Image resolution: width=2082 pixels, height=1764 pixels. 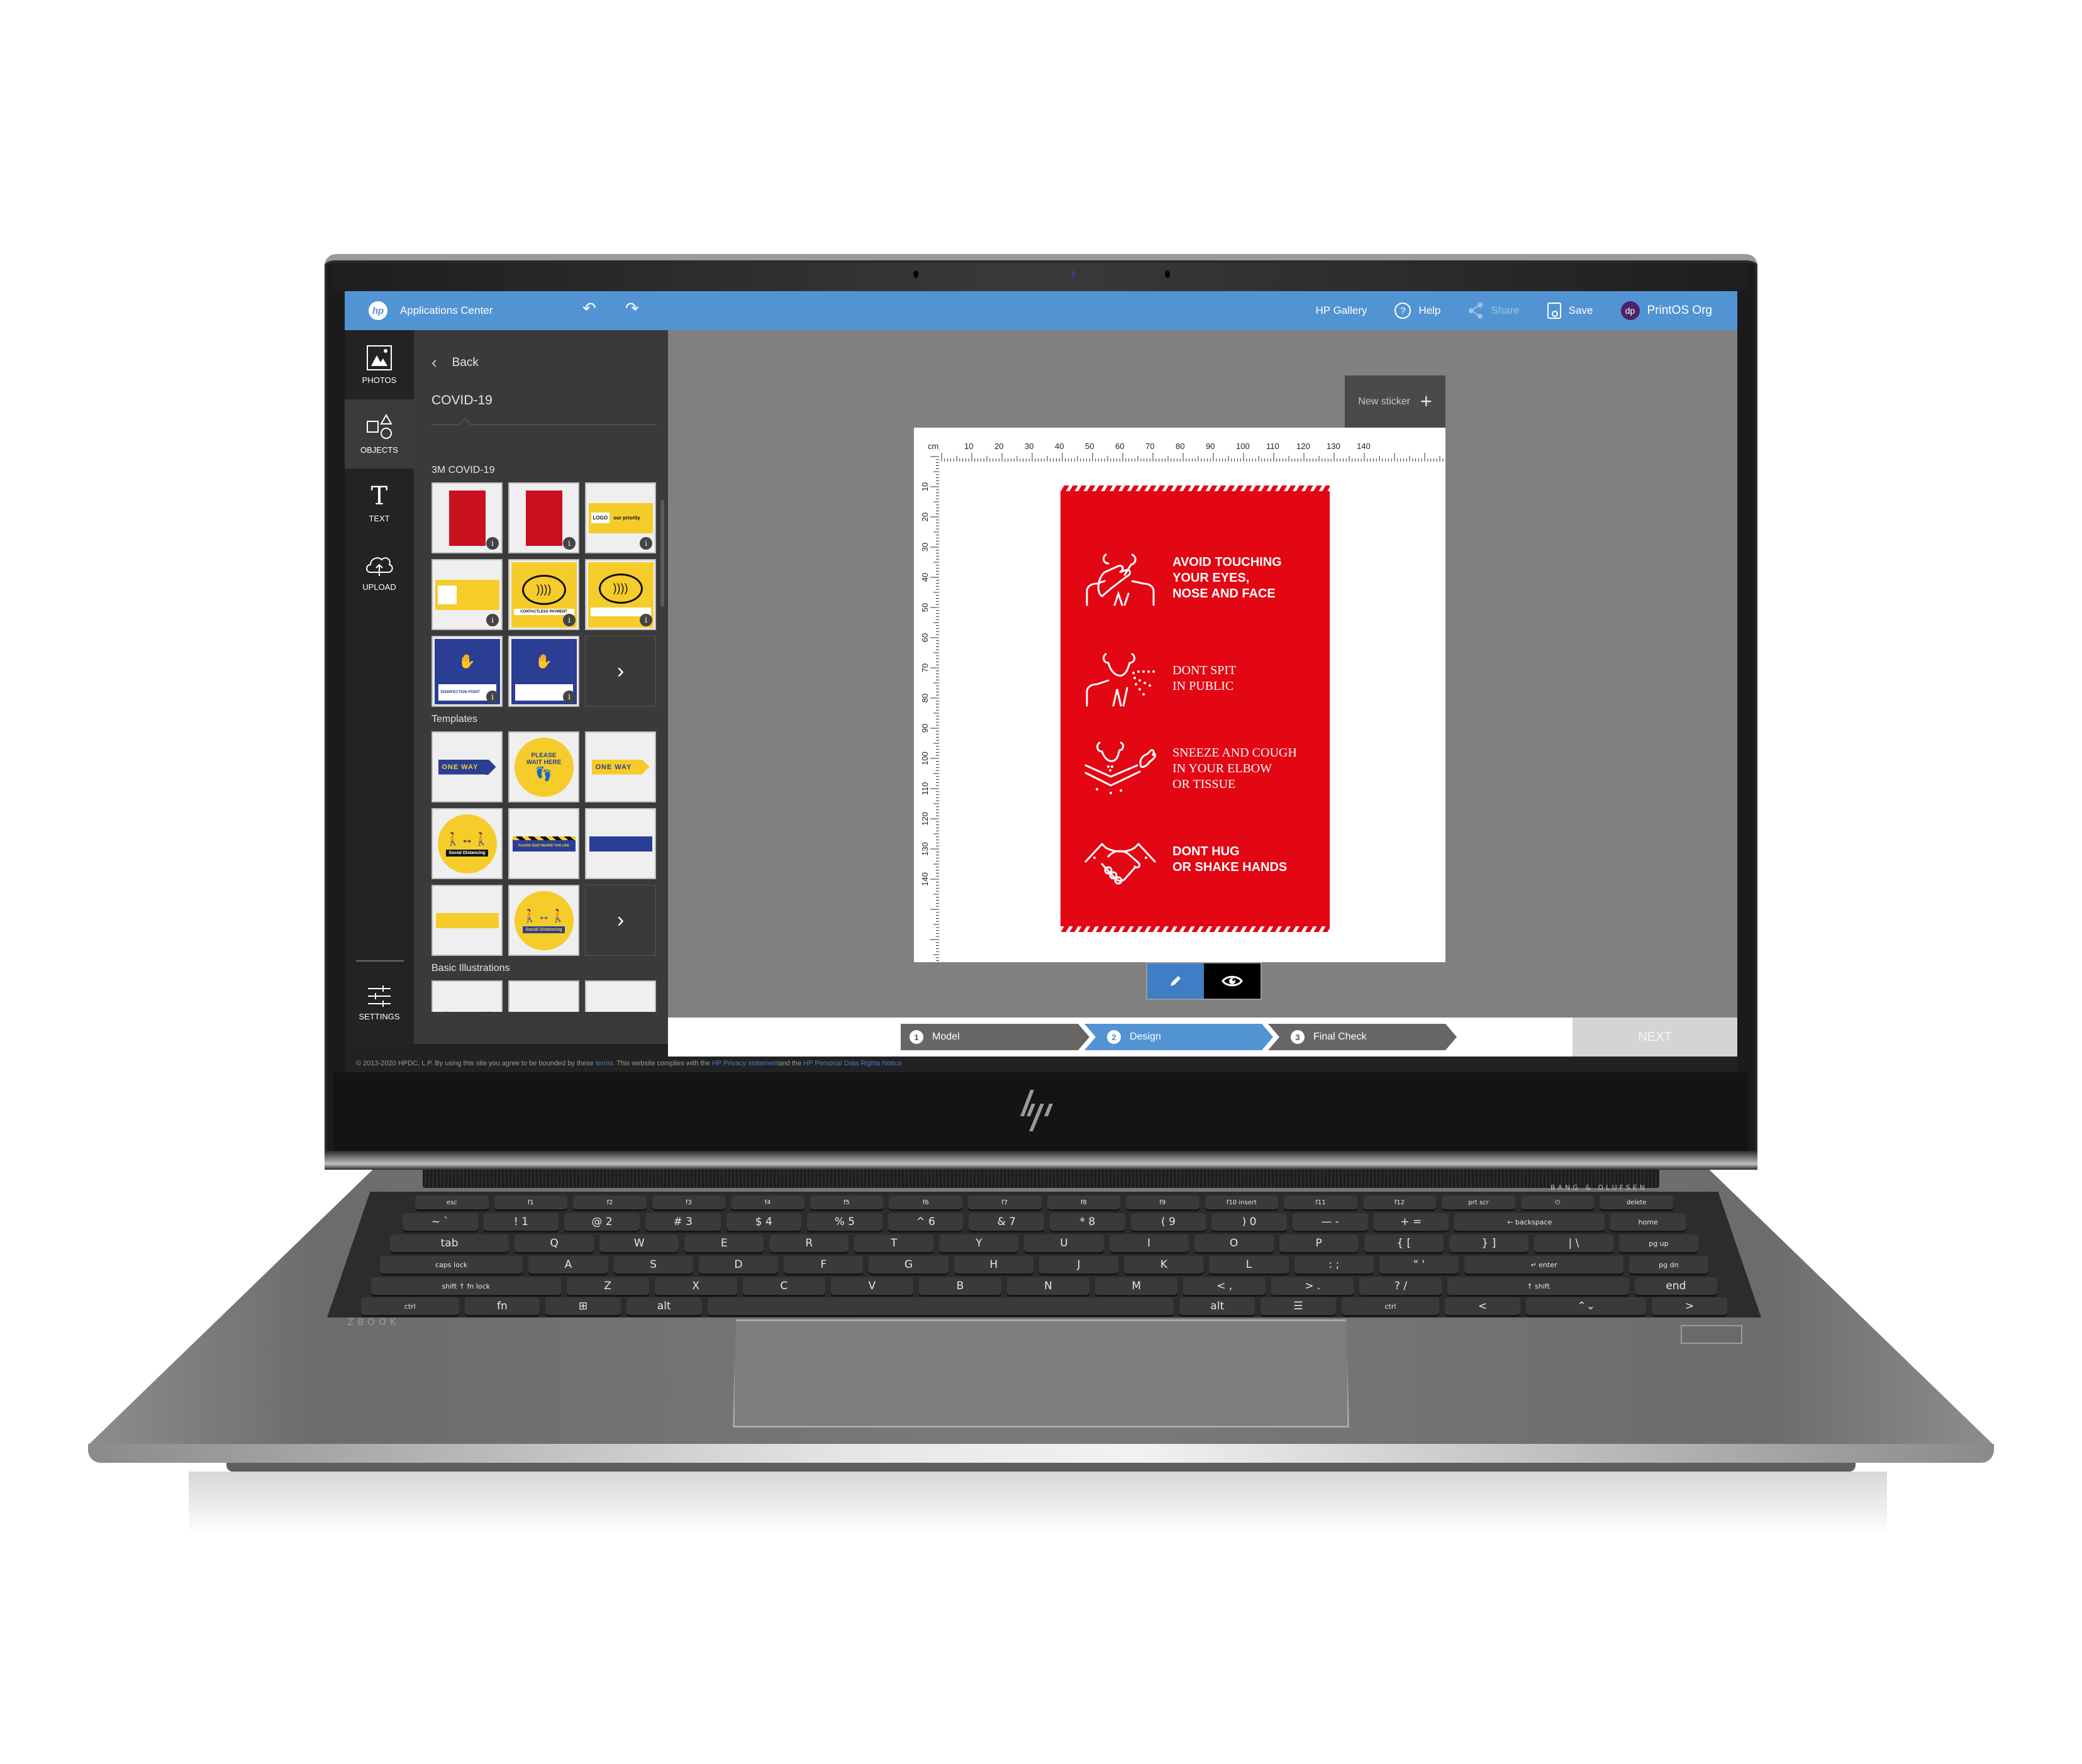 I want to click on keyboard-key: ⌃⌄, so click(x=1586, y=1306).